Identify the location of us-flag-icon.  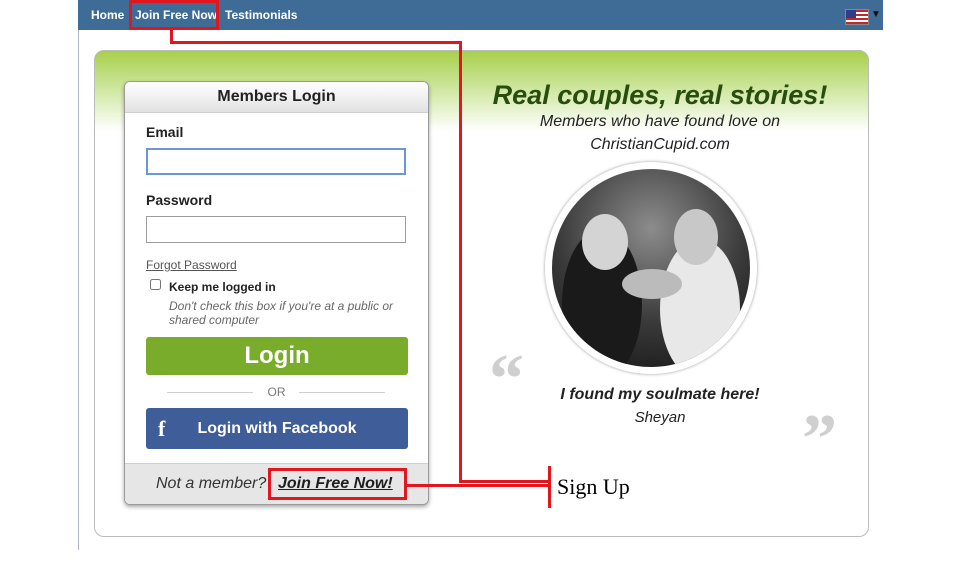
(857, 17).